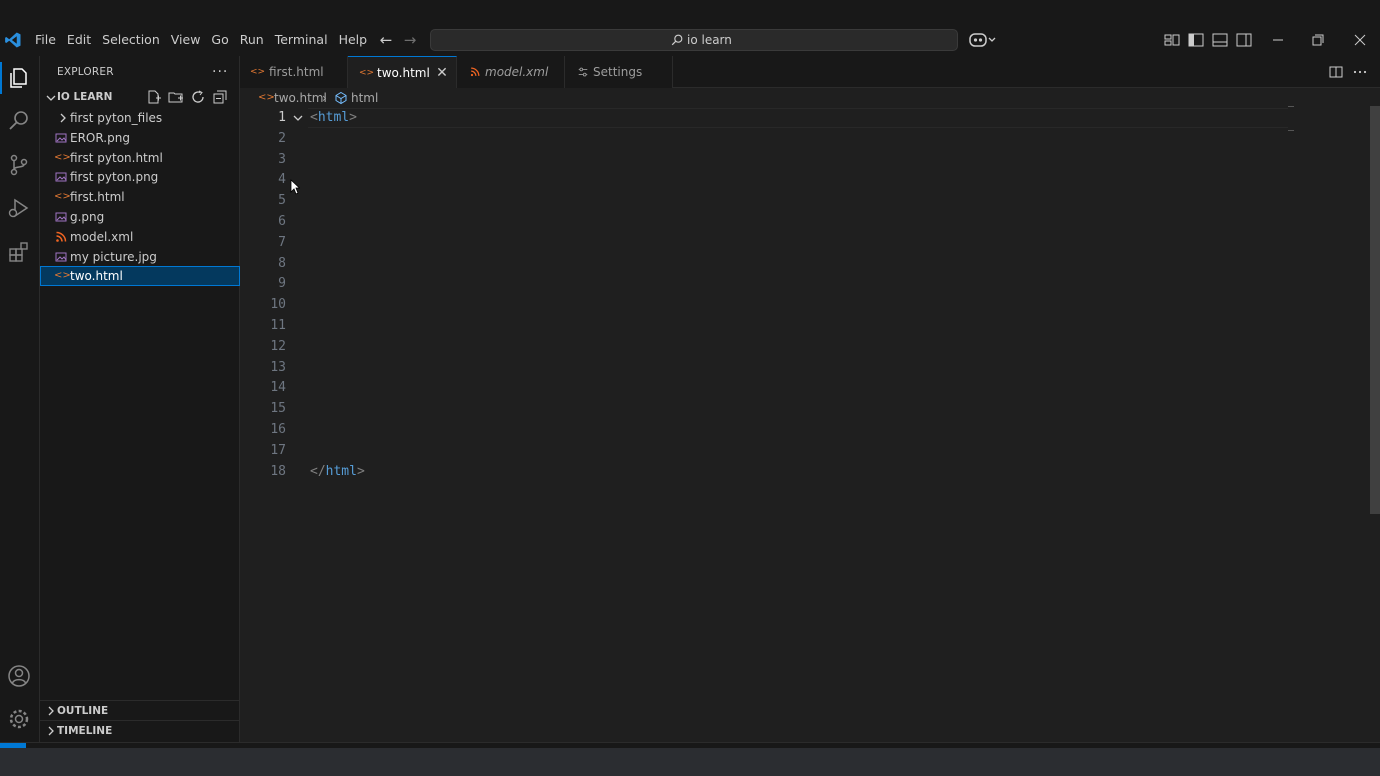 The height and width of the screenshot is (776, 1380). I want to click on forward-arrow-icon: →, so click(410, 40).